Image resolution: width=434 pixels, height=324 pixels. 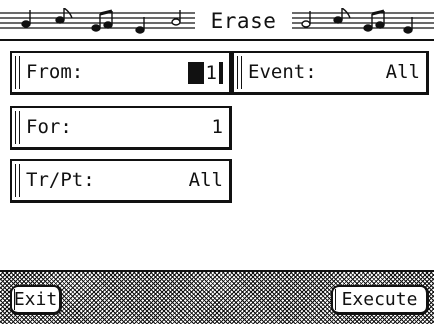 What do you see at coordinates (205, 180) in the screenshot?
I see `track-part-value: All` at bounding box center [205, 180].